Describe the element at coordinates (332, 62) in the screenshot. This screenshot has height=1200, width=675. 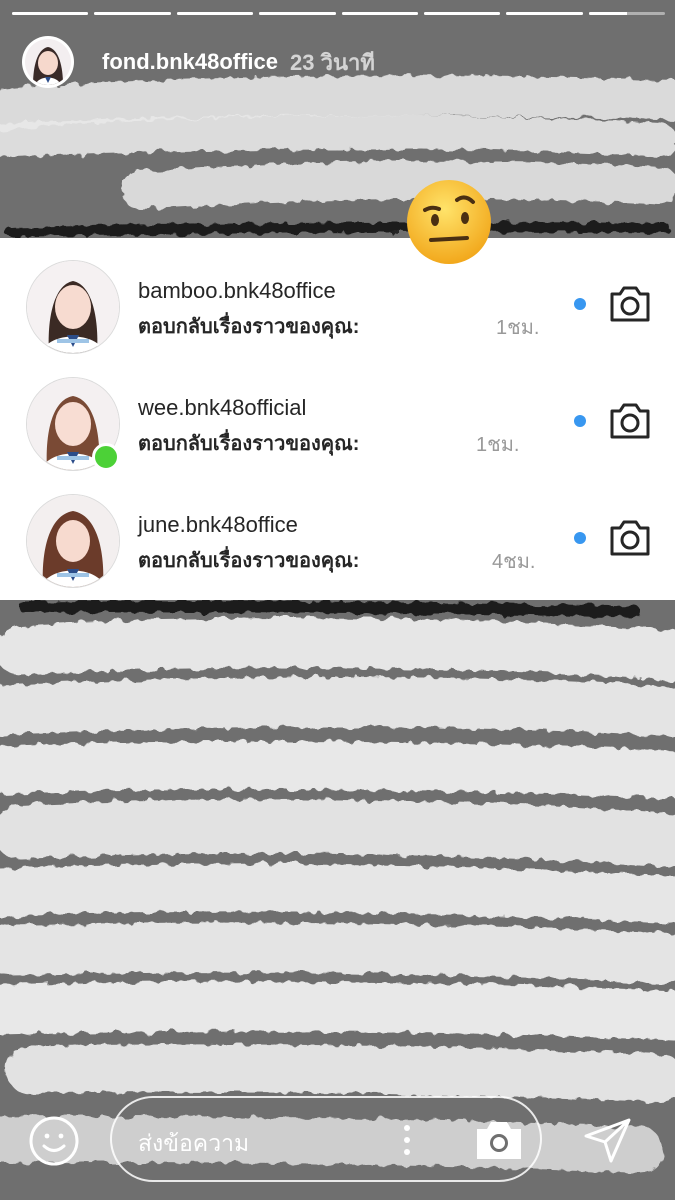
I see `story-timestamp: 23 วินาที` at that location.